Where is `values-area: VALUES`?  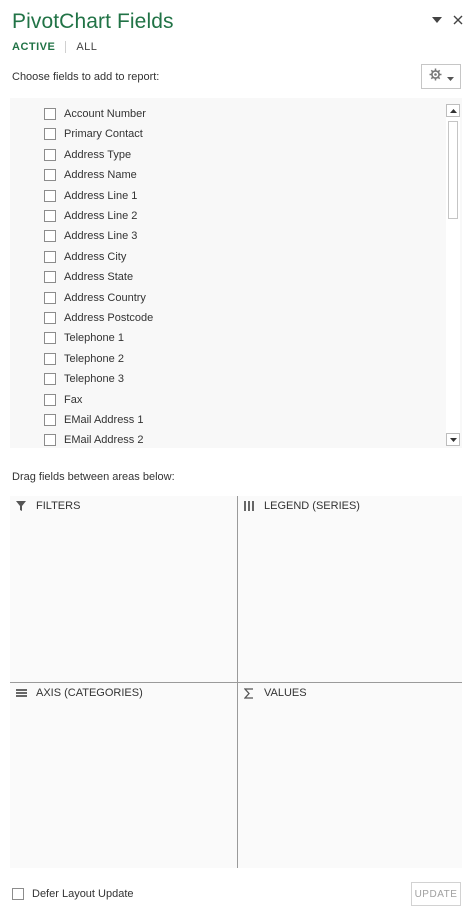 values-area: VALUES is located at coordinates (350, 775).